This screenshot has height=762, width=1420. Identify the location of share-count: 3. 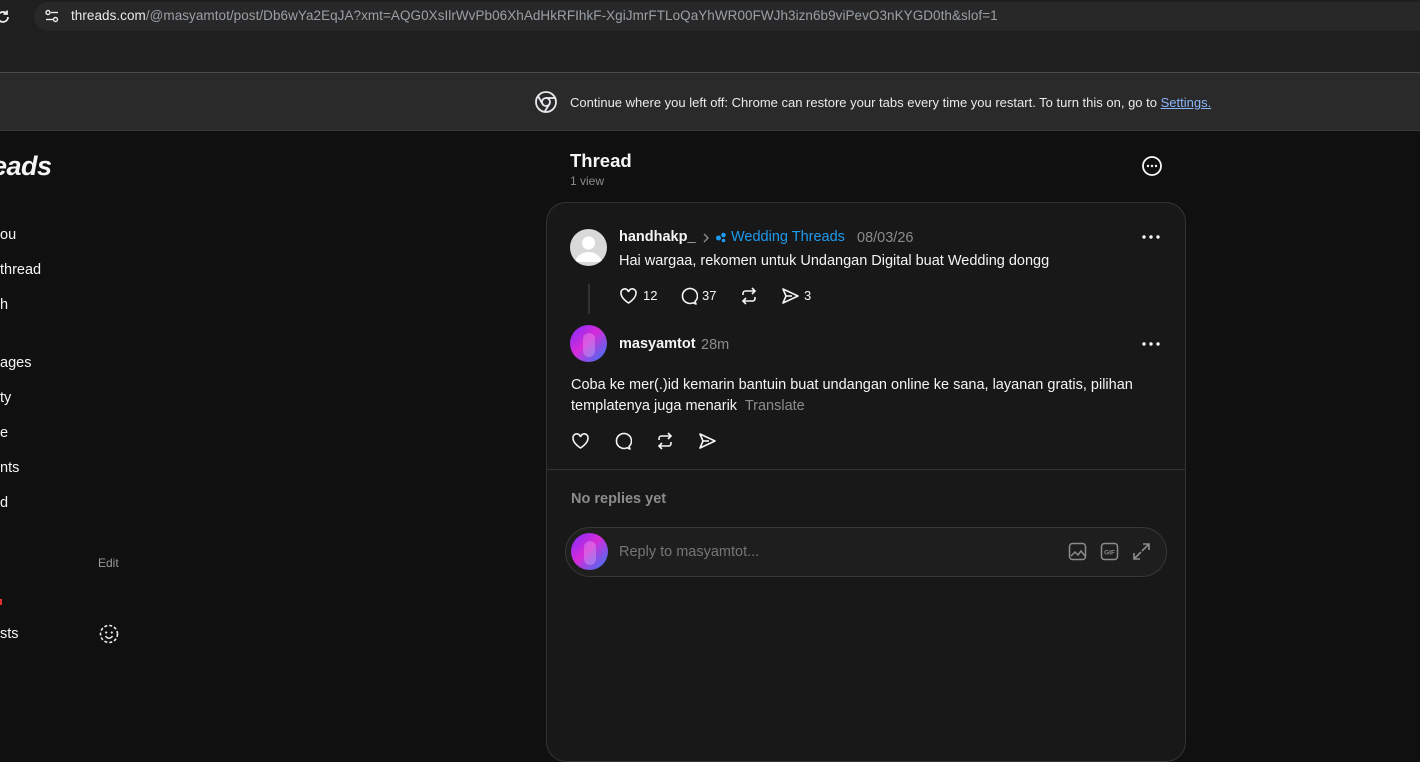
(808, 295).